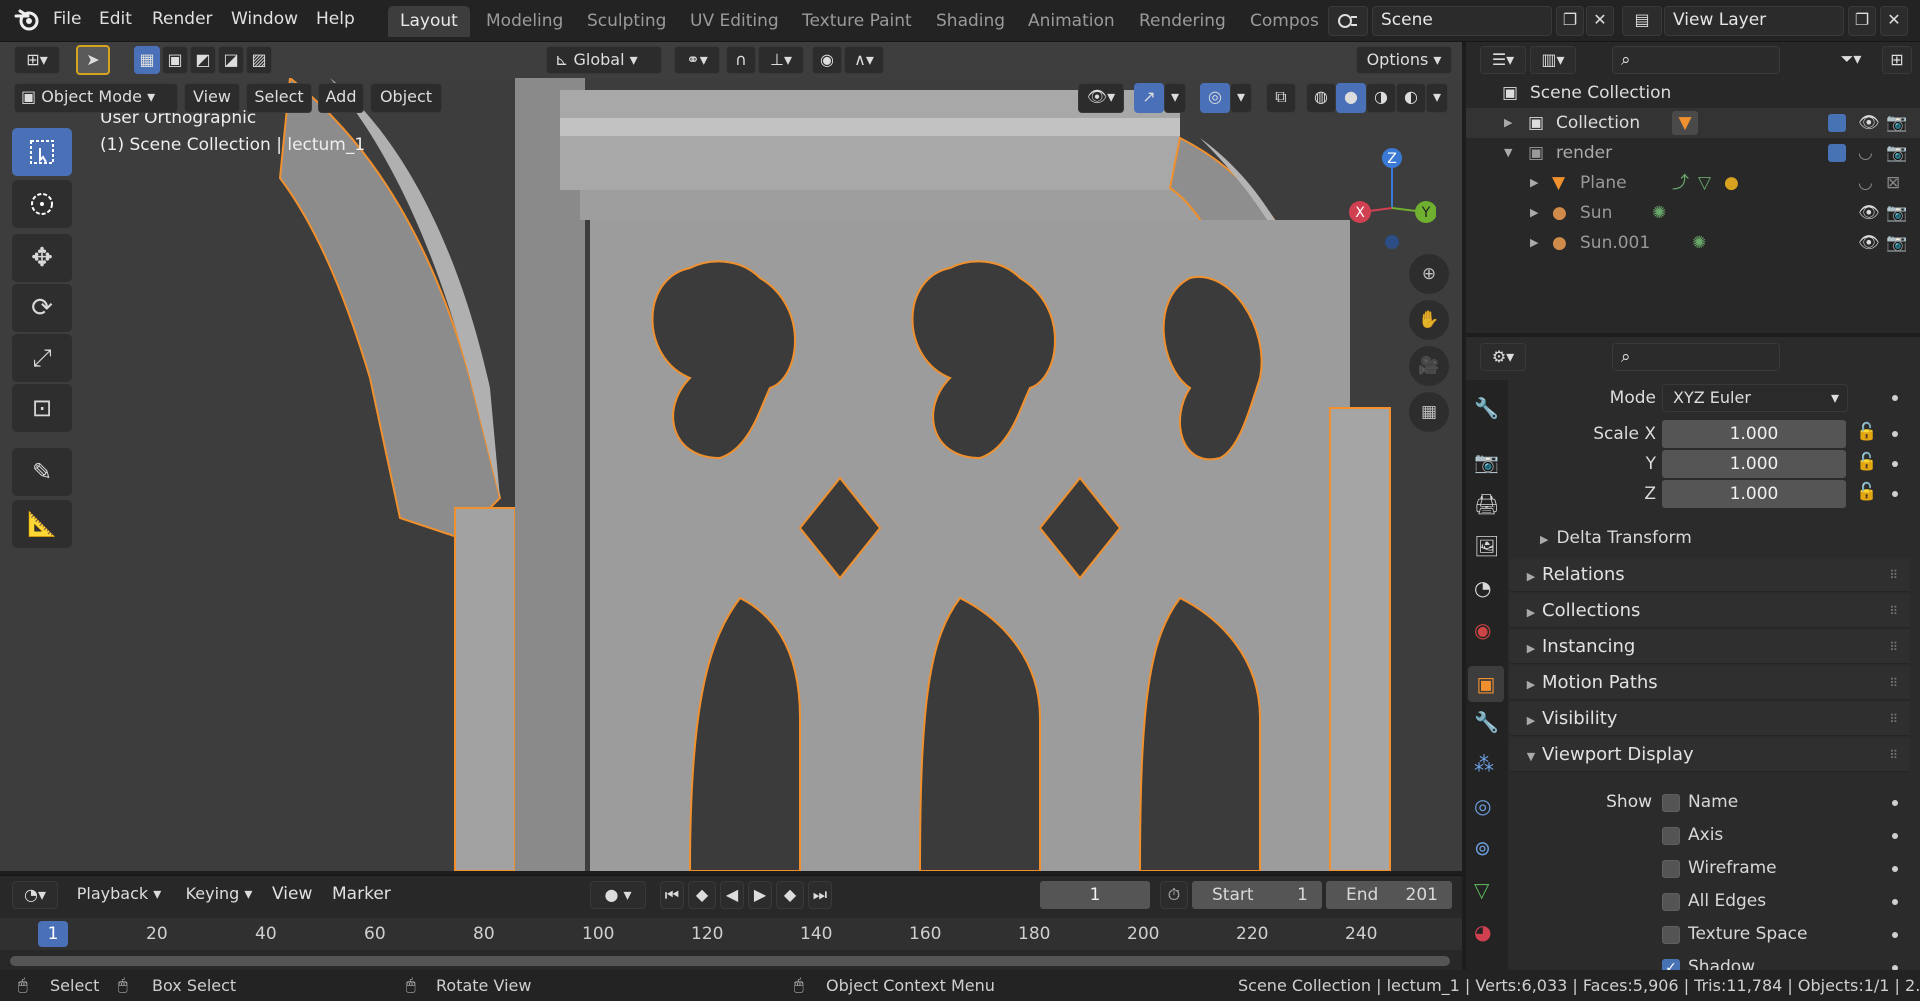 The height and width of the screenshot is (1001, 1920). What do you see at coordinates (1710, 575) in the screenshot?
I see `section-relations: ▶ Relations ⠿` at bounding box center [1710, 575].